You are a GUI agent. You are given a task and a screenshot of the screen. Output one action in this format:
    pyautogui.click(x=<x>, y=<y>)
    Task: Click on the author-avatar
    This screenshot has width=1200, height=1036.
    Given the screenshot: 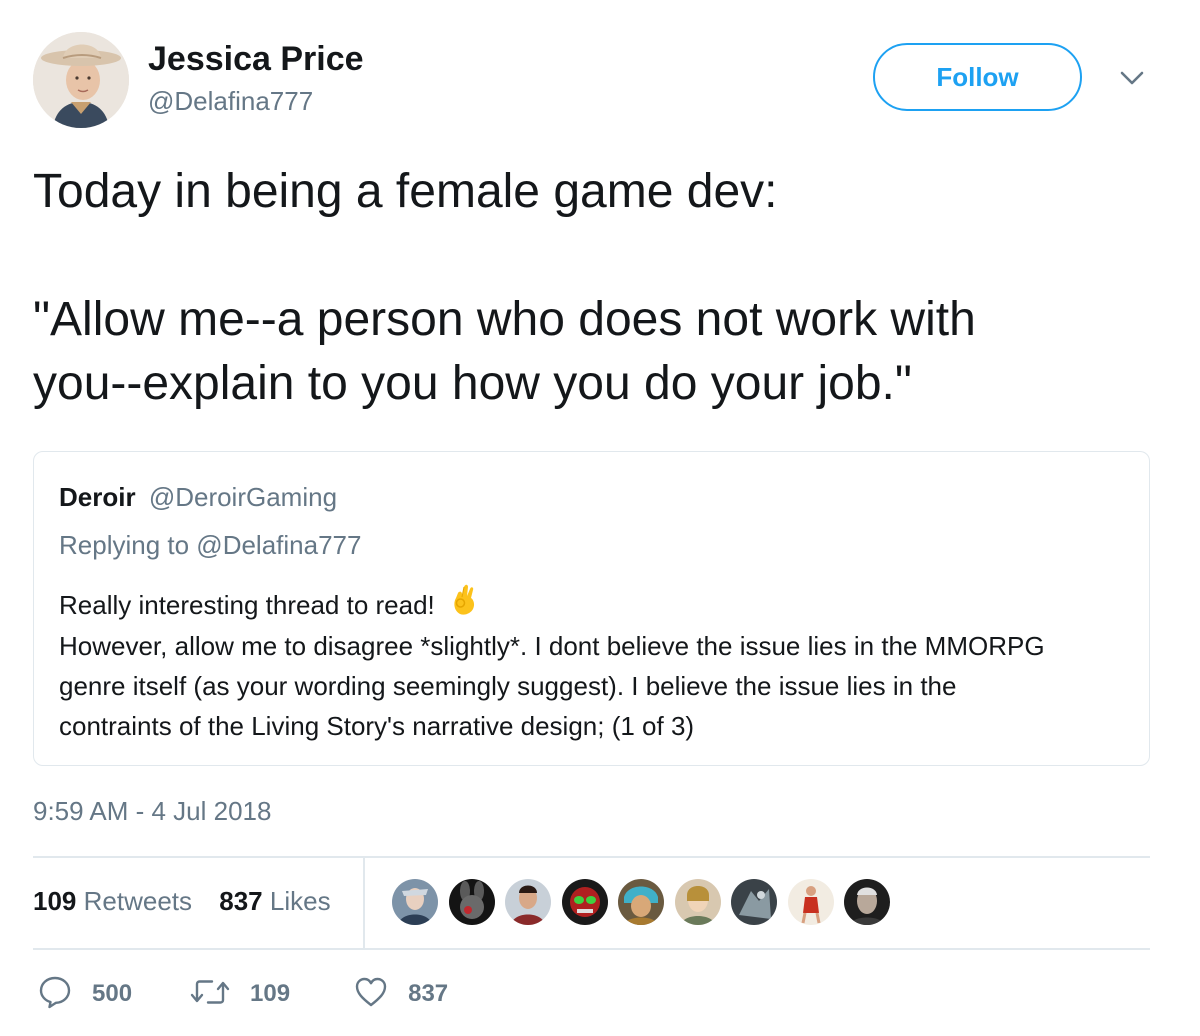 What is the action you would take?
    pyautogui.click(x=81, y=80)
    